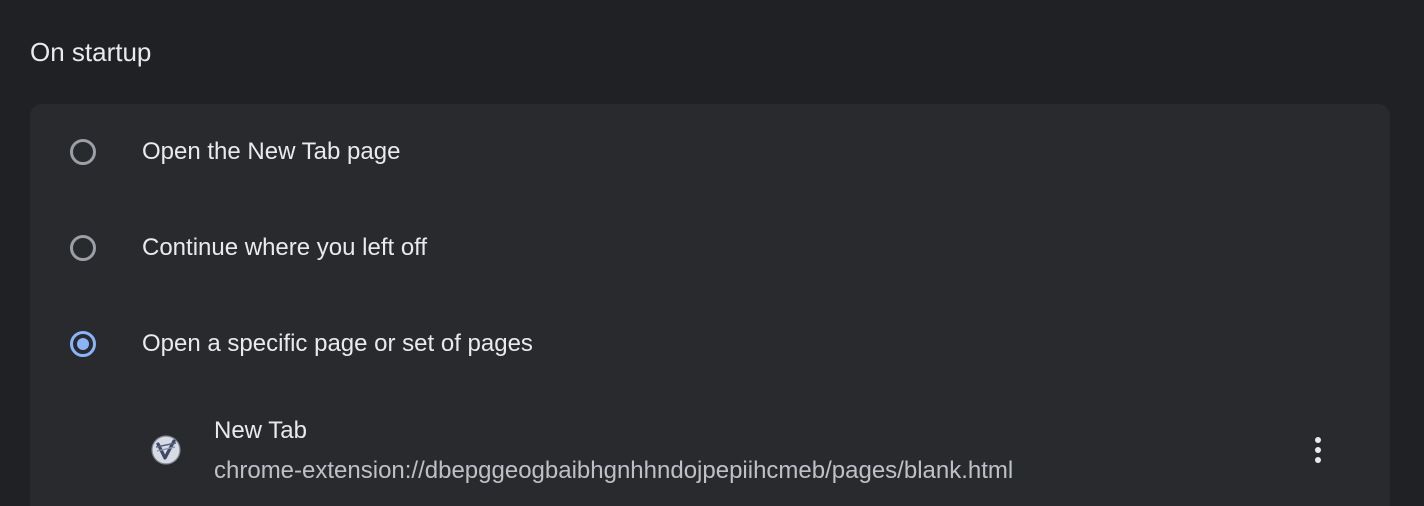 The width and height of the screenshot is (1424, 506). What do you see at coordinates (1318, 440) in the screenshot?
I see `more-vert-icon` at bounding box center [1318, 440].